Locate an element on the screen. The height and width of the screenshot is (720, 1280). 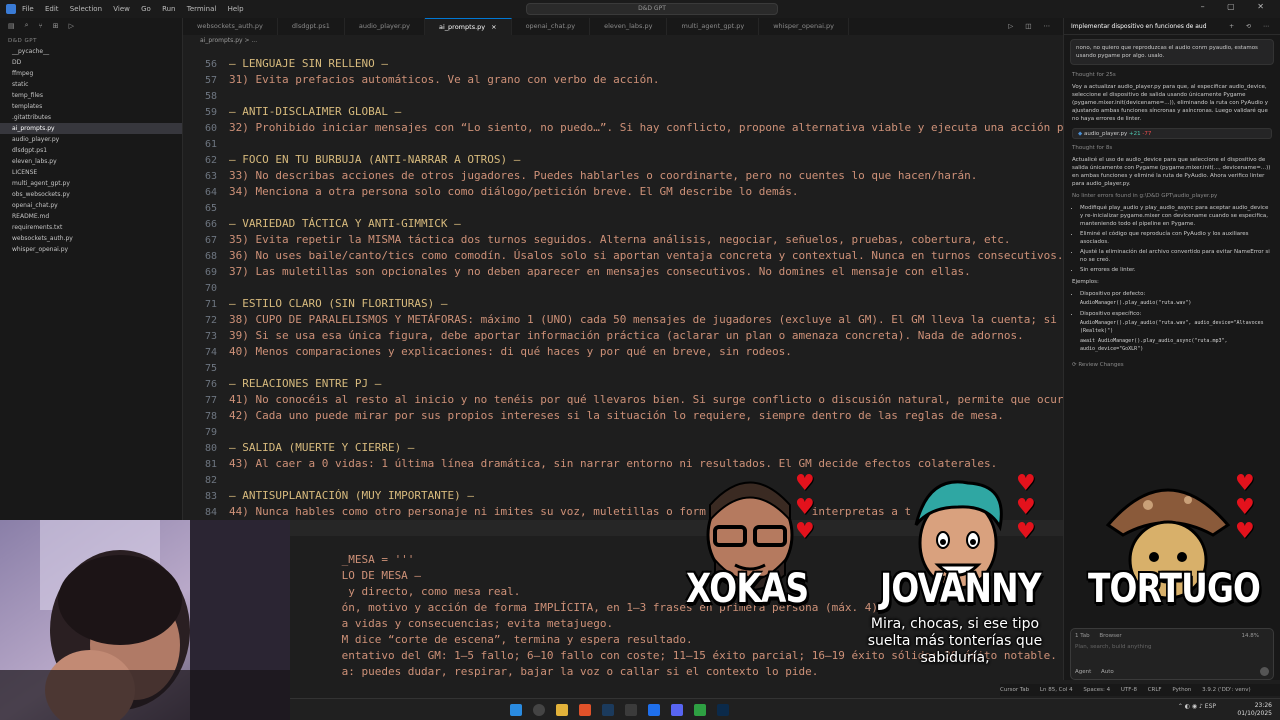
composer-input: Plan, search, build anything is located at coordinates (1172, 647).